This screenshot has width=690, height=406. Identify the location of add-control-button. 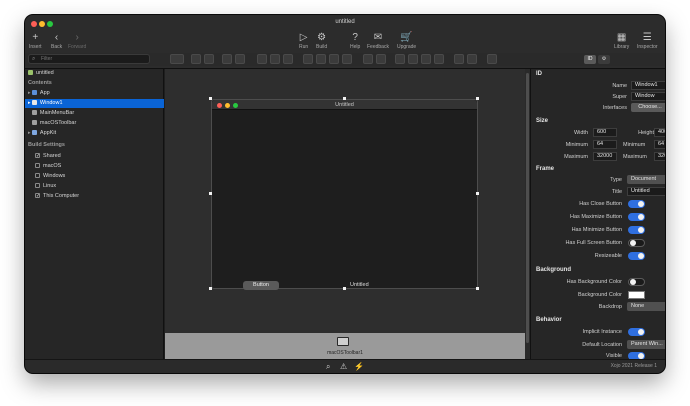
(177, 59).